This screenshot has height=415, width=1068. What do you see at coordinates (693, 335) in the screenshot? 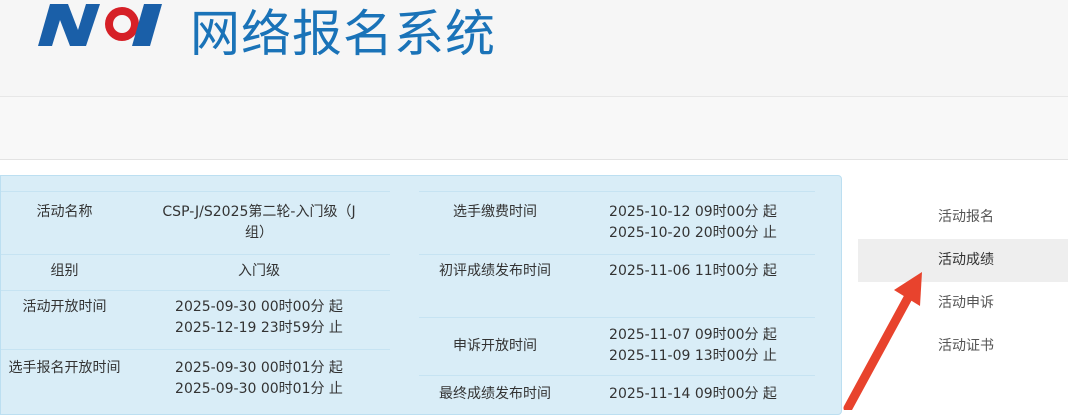
I see `info-value: 2025-11-07 09时00分 起` at bounding box center [693, 335].